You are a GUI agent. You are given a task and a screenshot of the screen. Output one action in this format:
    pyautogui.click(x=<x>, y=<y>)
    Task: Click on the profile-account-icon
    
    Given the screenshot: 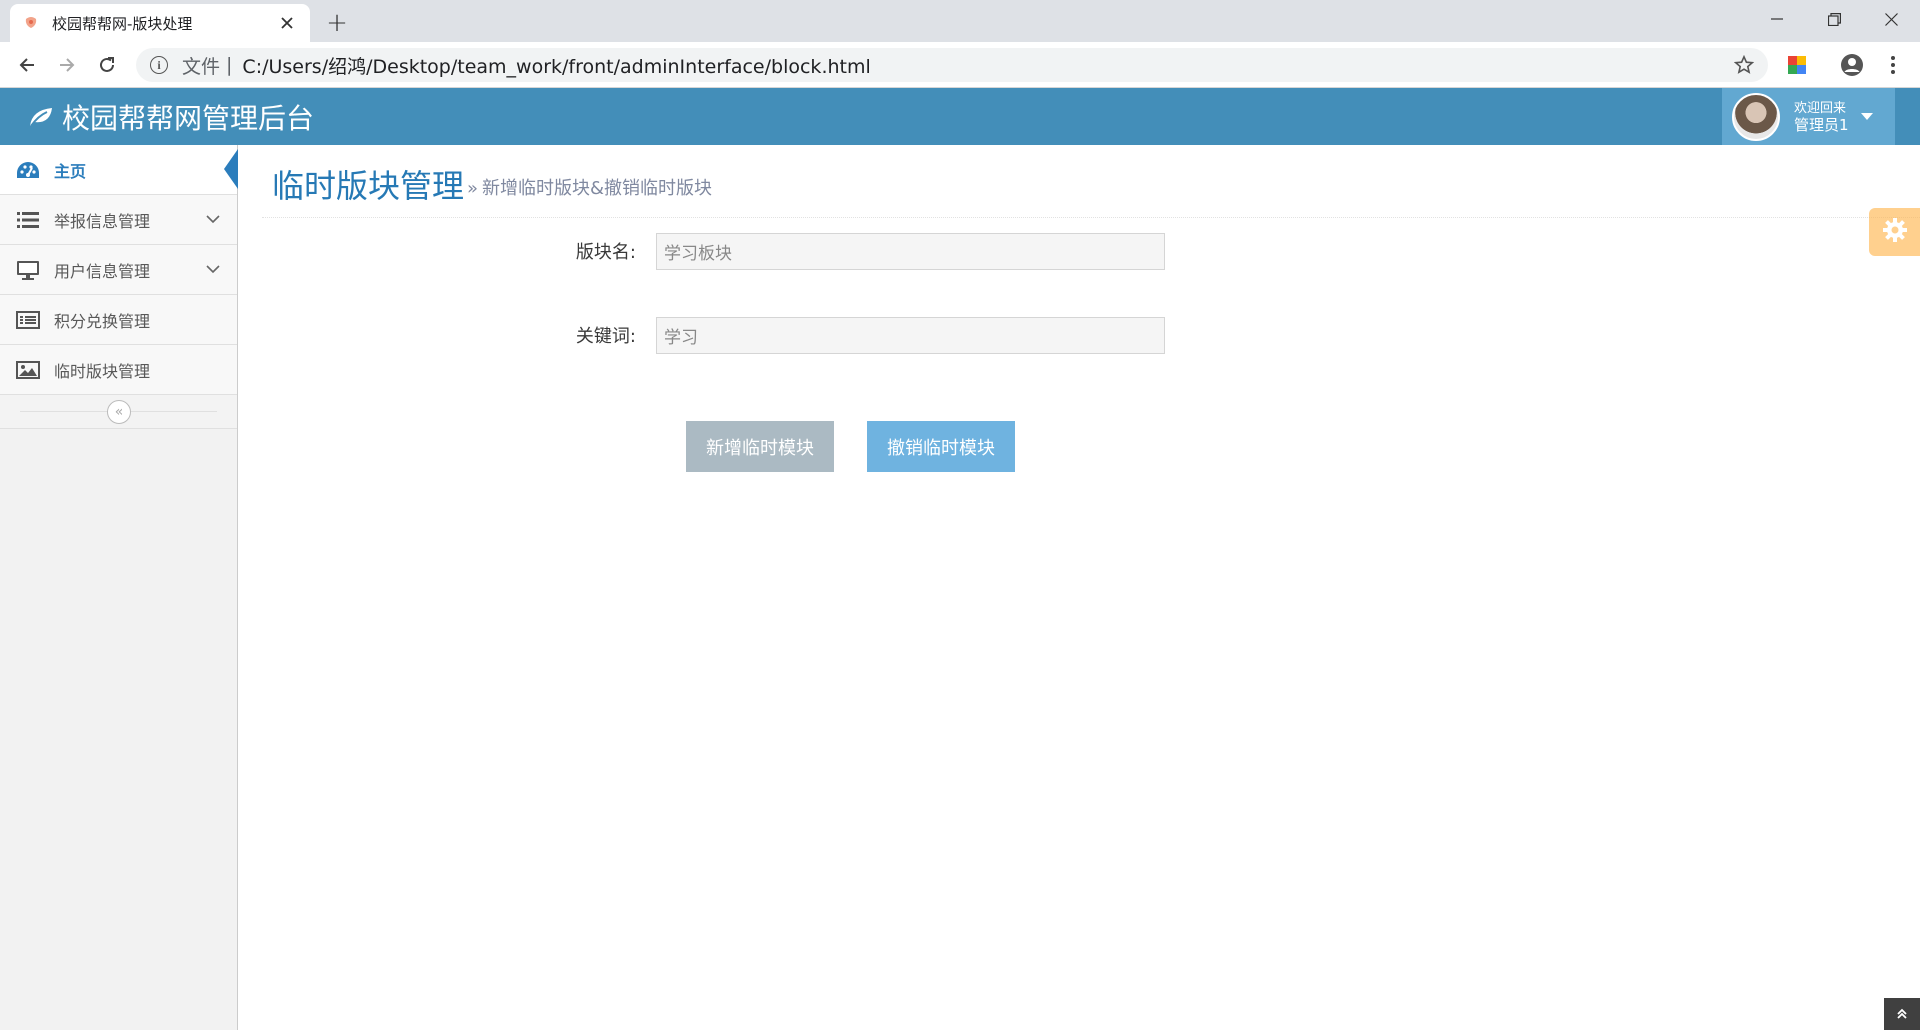 What is the action you would take?
    pyautogui.click(x=1852, y=65)
    